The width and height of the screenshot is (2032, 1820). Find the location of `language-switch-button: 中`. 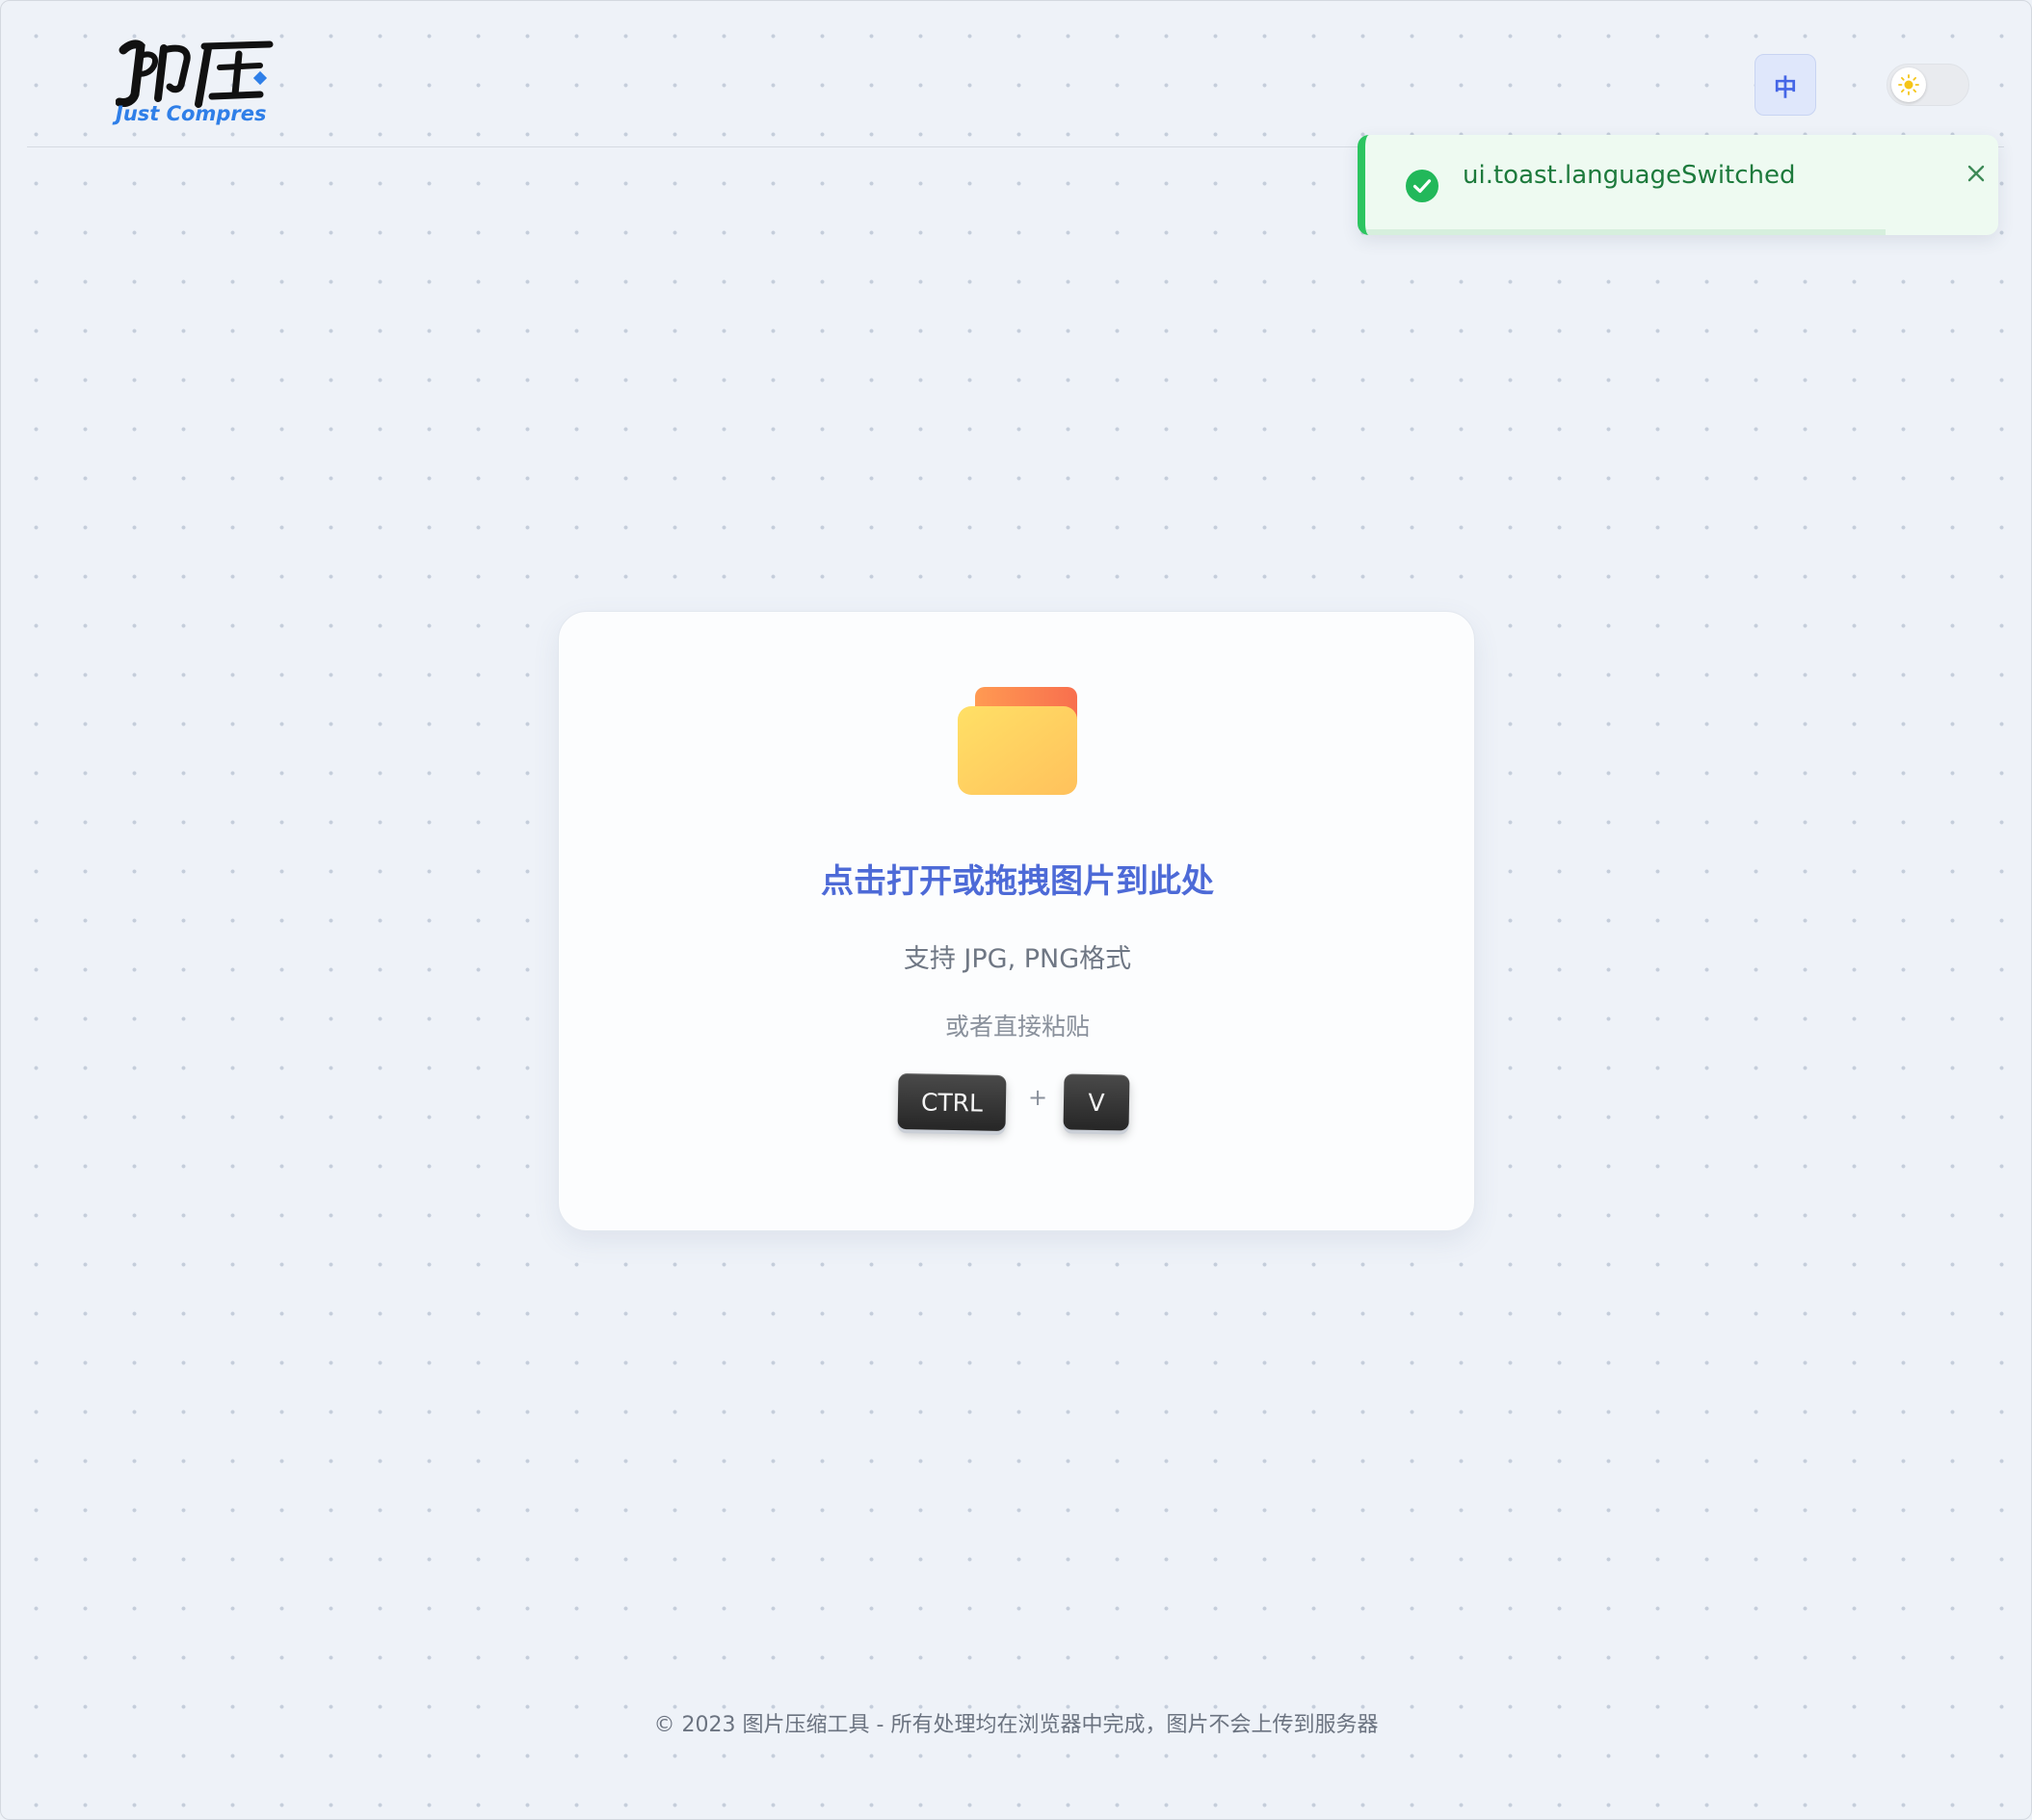

language-switch-button: 中 is located at coordinates (1786, 85).